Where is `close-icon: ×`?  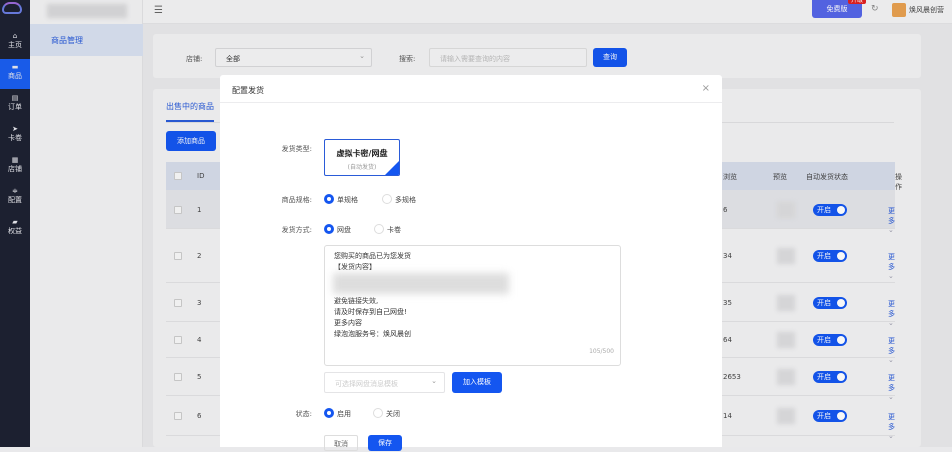
close-icon: × is located at coordinates (706, 88).